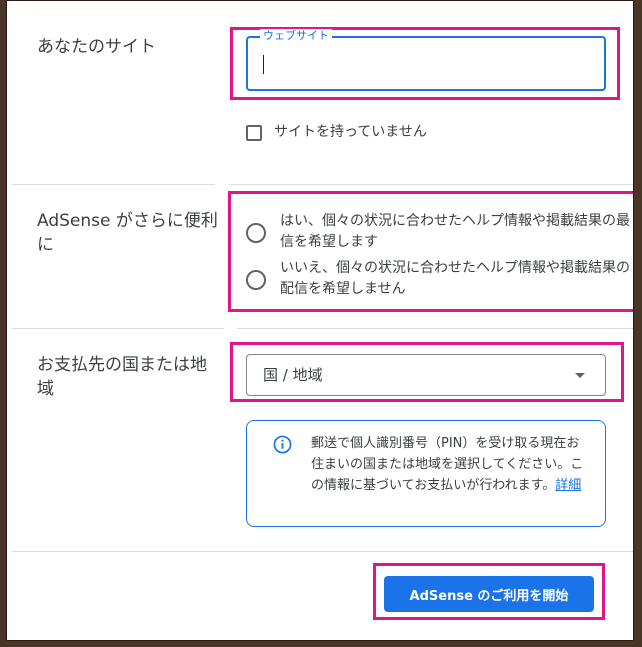 This screenshot has width=642, height=647. Describe the element at coordinates (568, 485) in the screenshot. I see `details-link: 詳細` at that location.